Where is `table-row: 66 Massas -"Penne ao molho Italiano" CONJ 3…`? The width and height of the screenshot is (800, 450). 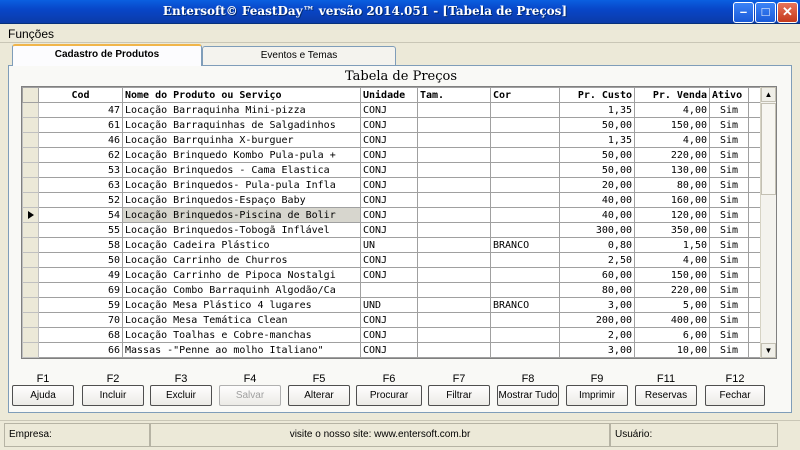
table-row: 66 Massas -"Penne ao molho Italiano" CONJ 3… is located at coordinates (392, 350).